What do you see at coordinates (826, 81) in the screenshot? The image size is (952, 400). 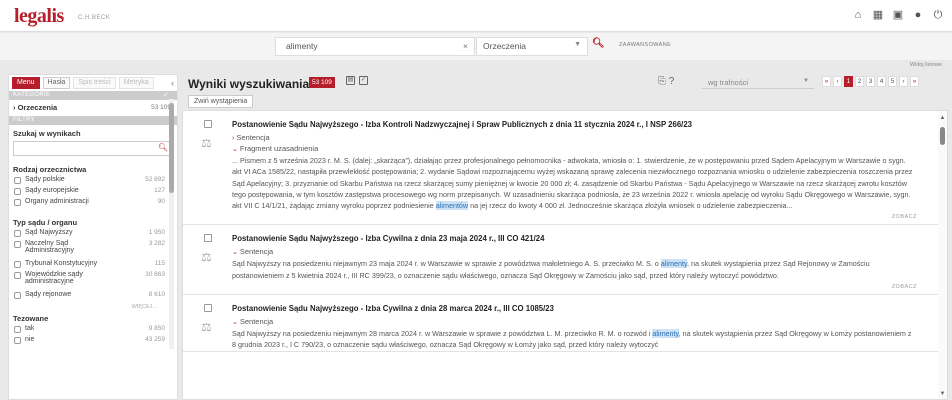 I see `first-page-button: «` at bounding box center [826, 81].